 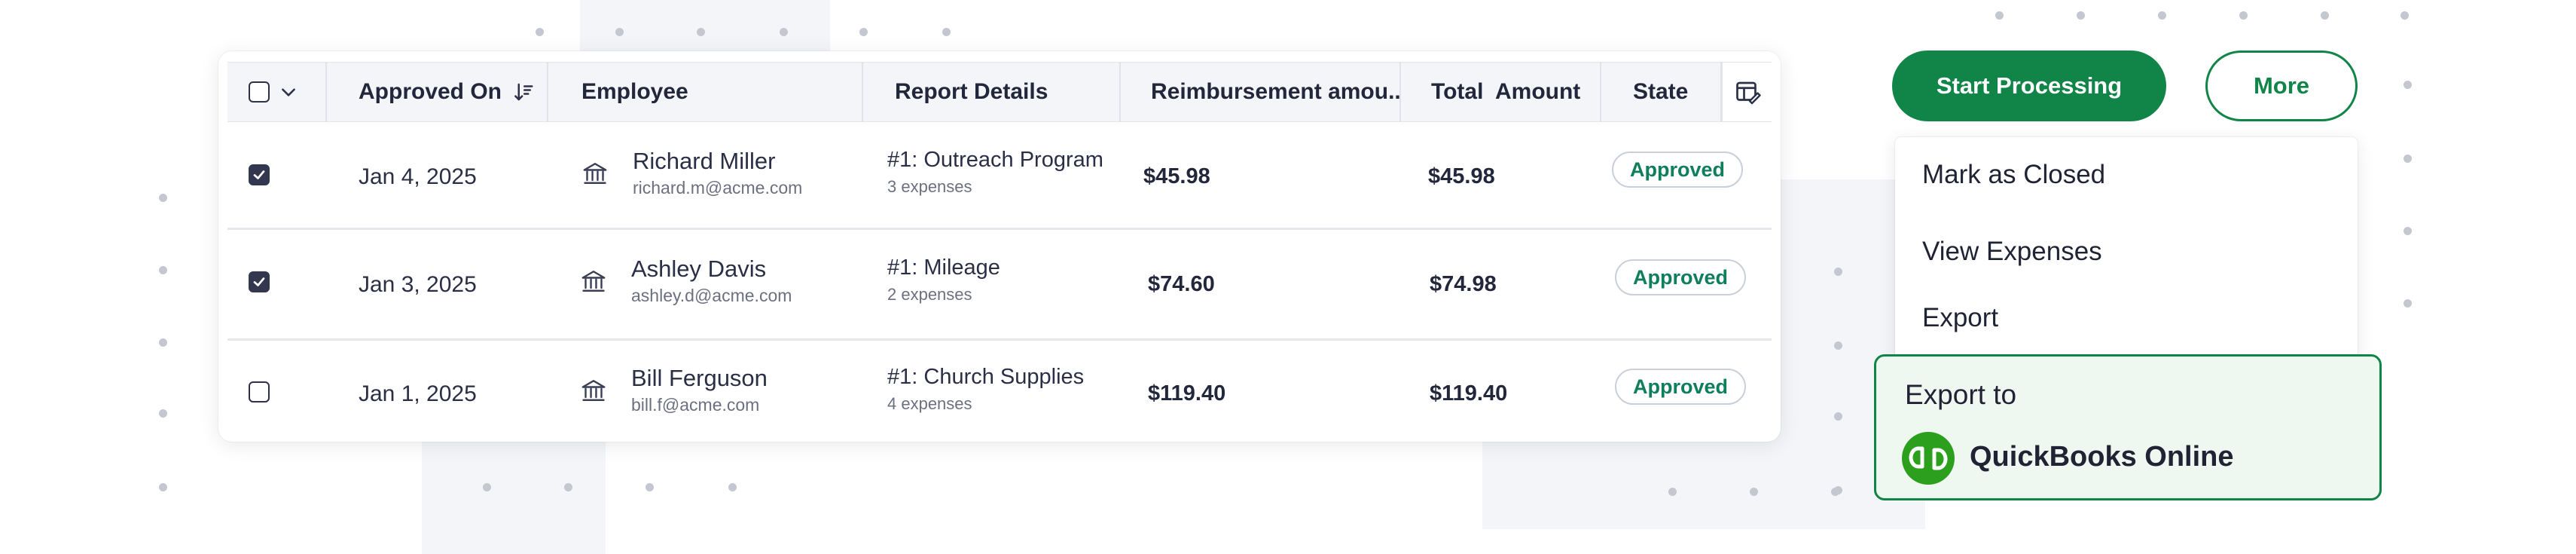 I want to click on employee-cell: Bill Ferguson bill.f@acme.com, so click(x=700, y=390).